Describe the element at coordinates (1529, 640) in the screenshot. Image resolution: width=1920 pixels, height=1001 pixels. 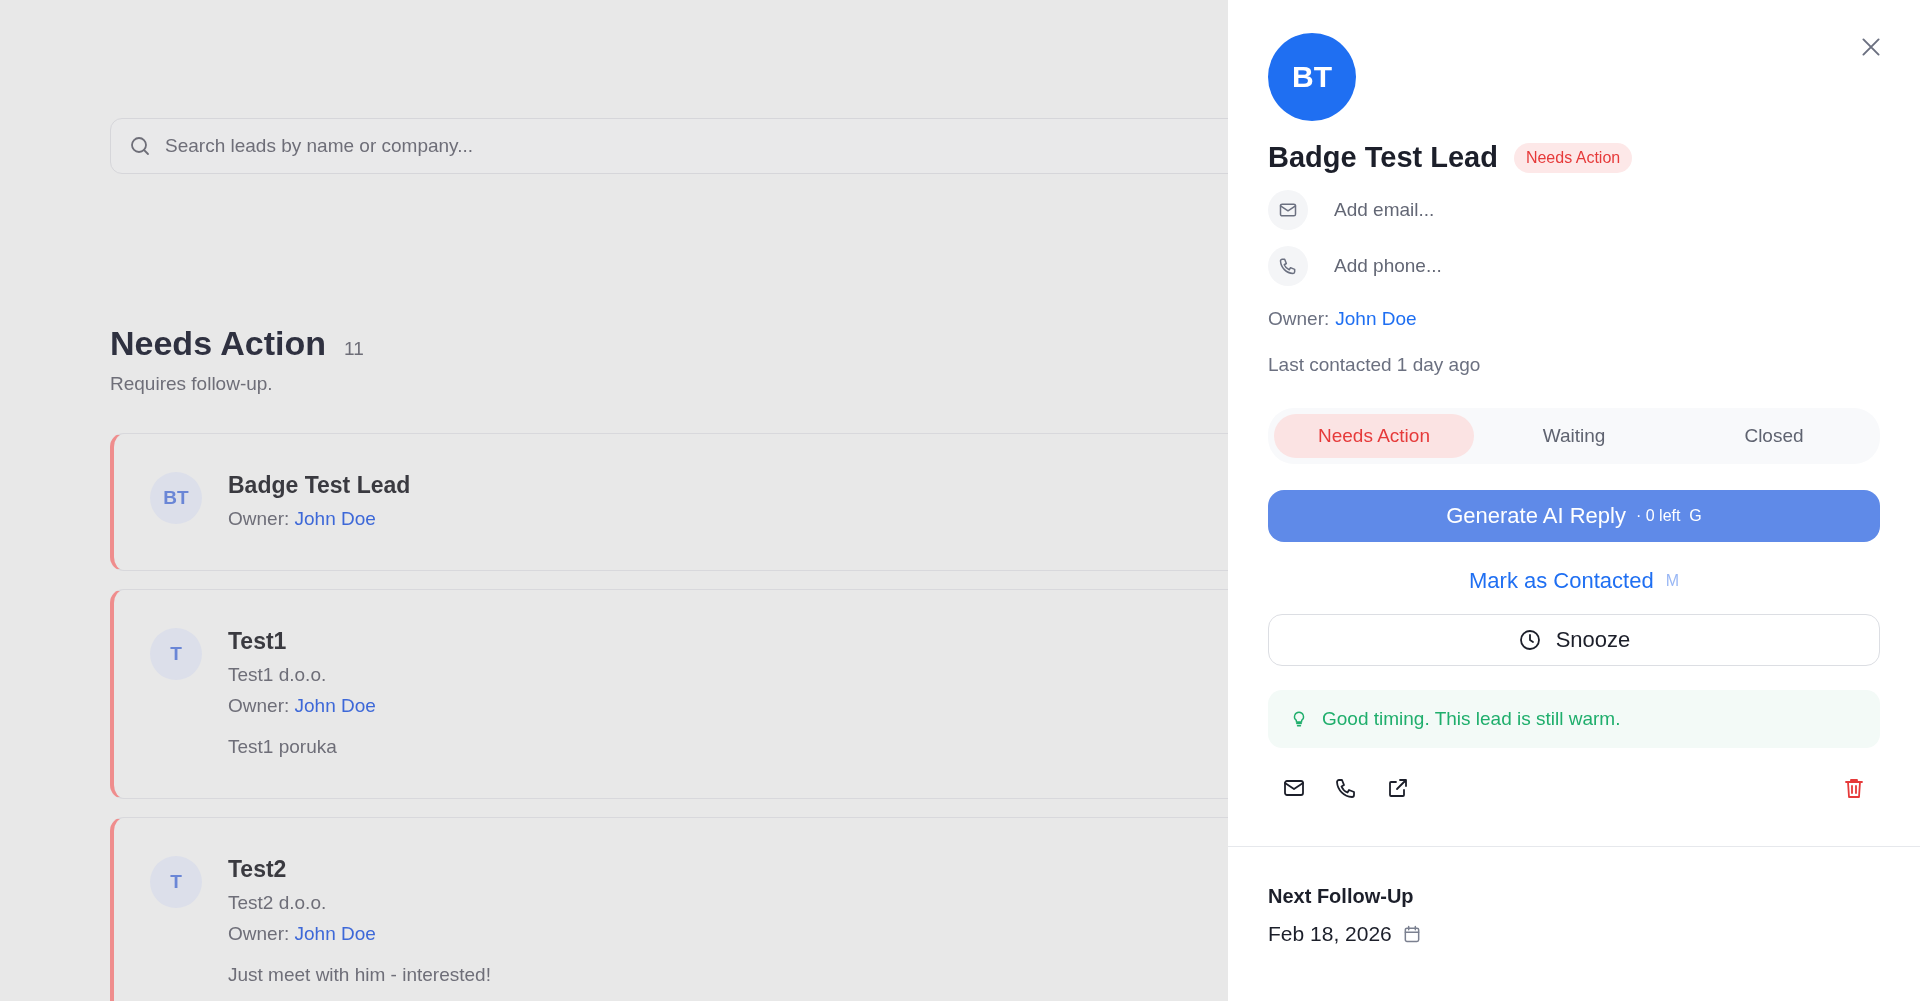
I see `clock-icon` at that location.